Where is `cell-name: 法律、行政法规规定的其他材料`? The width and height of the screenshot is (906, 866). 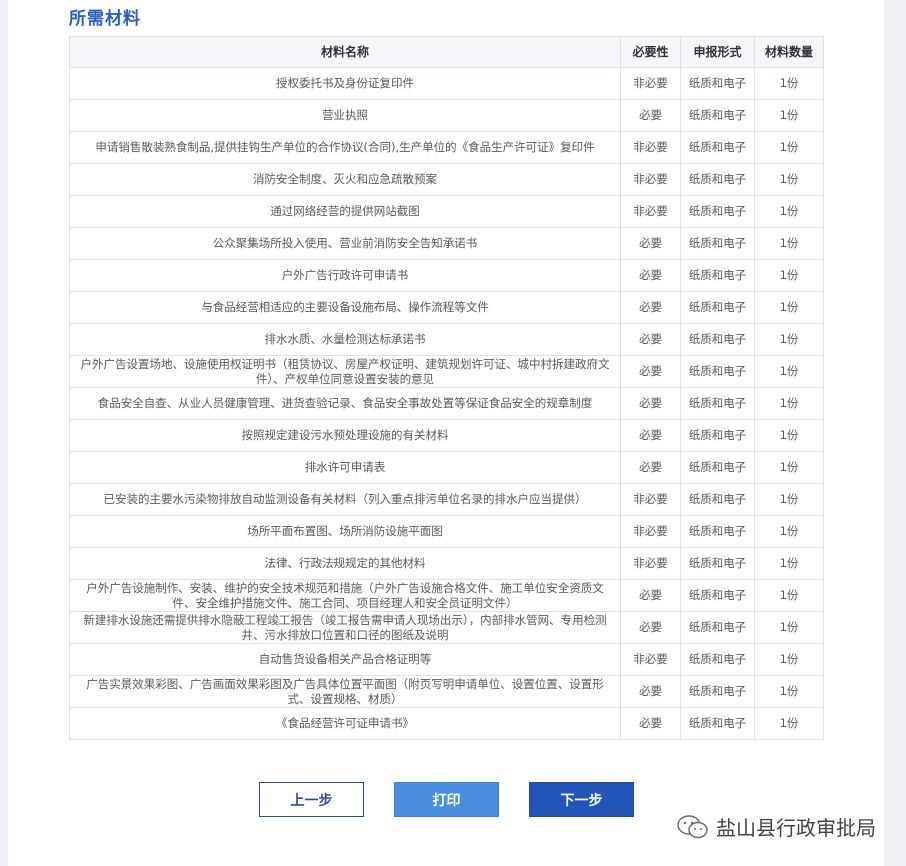 cell-name: 法律、行政法规规定的其他材料 is located at coordinates (345, 563).